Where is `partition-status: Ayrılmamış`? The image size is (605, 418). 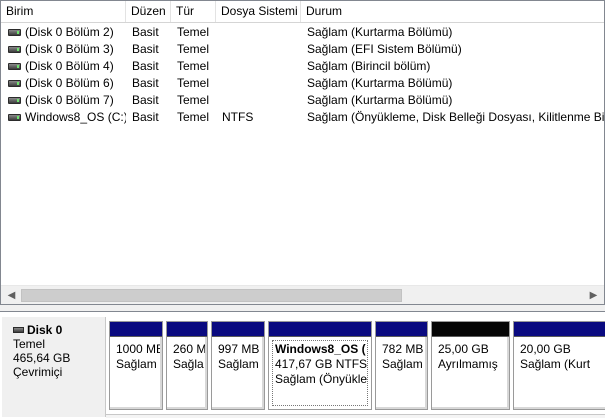 partition-status: Ayrılmamış is located at coordinates (468, 364).